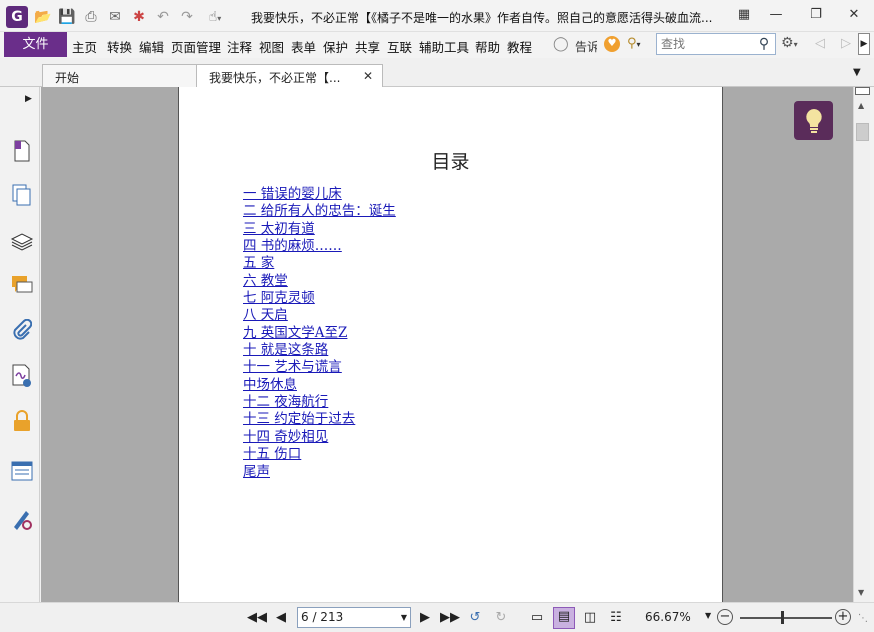  Describe the element at coordinates (776, 15) in the screenshot. I see `minimize-button: —` at that location.